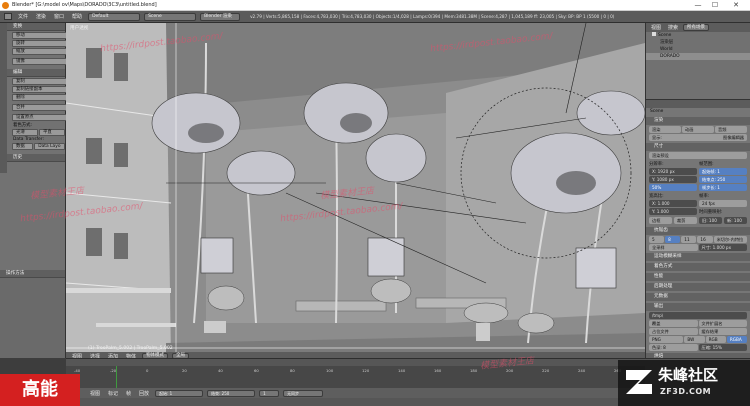 The width and height of the screenshot is (750, 406). What do you see at coordinates (698, 155) in the screenshot?
I see `render-preset-dropdown: 渲染预设` at bounding box center [698, 155].